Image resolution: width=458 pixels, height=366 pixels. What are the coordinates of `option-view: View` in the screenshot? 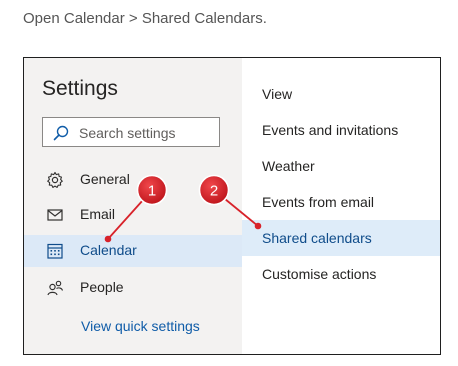 It's located at (341, 94).